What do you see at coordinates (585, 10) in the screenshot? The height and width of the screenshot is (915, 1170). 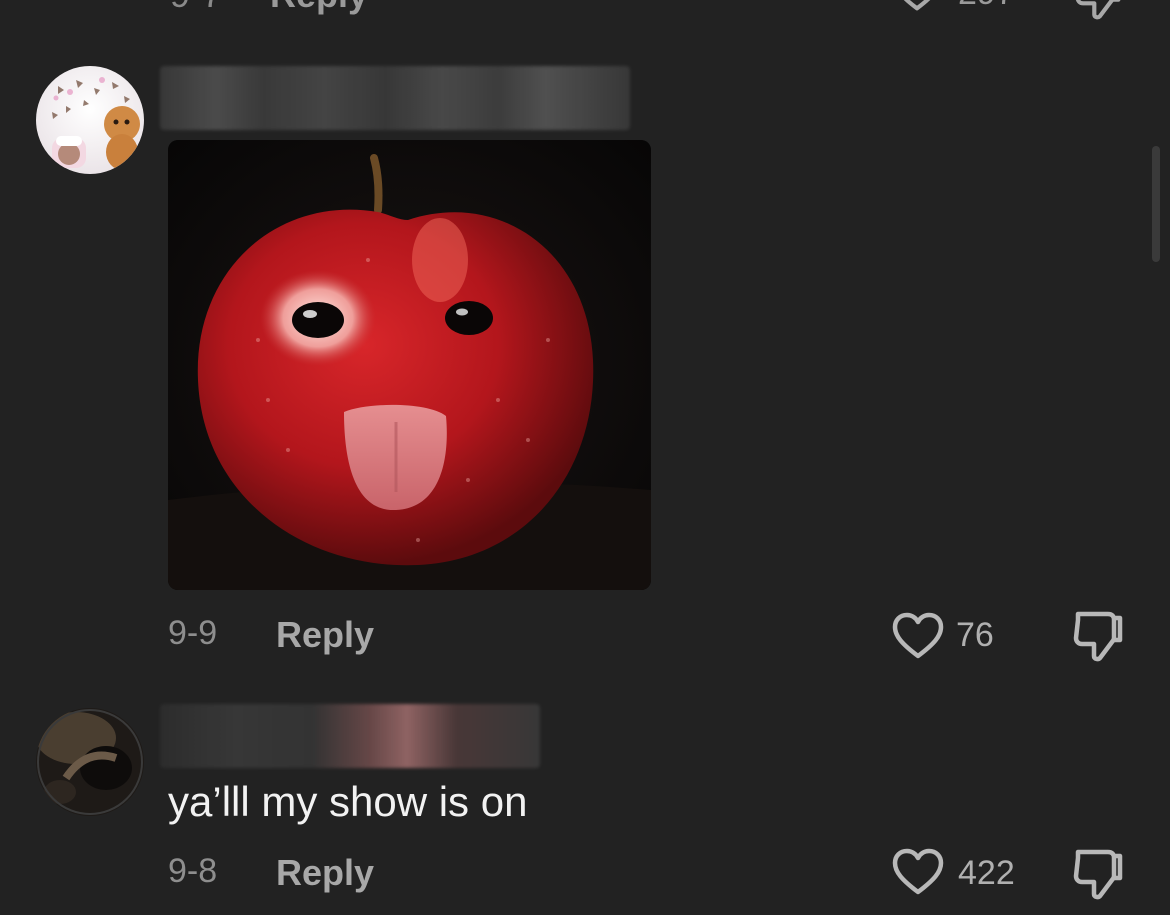 I see `previous-comment-footer: 9-7 Reply 297` at bounding box center [585, 10].